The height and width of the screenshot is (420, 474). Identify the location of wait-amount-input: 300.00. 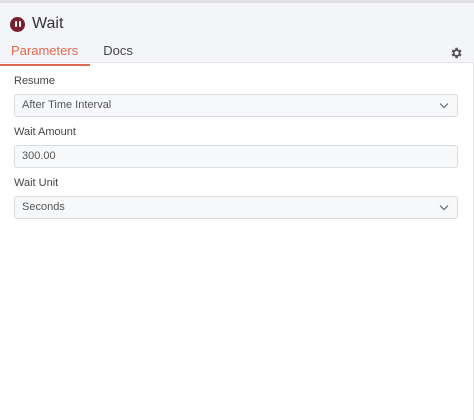
(236, 156).